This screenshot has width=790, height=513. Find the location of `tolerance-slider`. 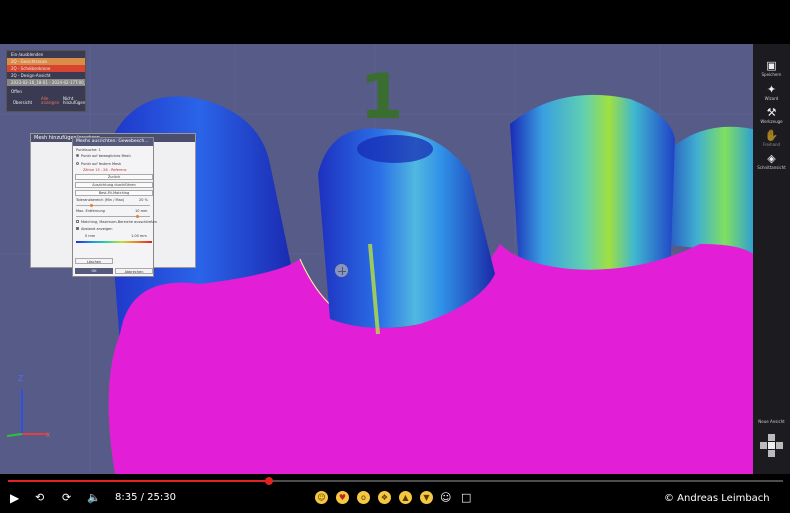

tolerance-slider is located at coordinates (113, 205).